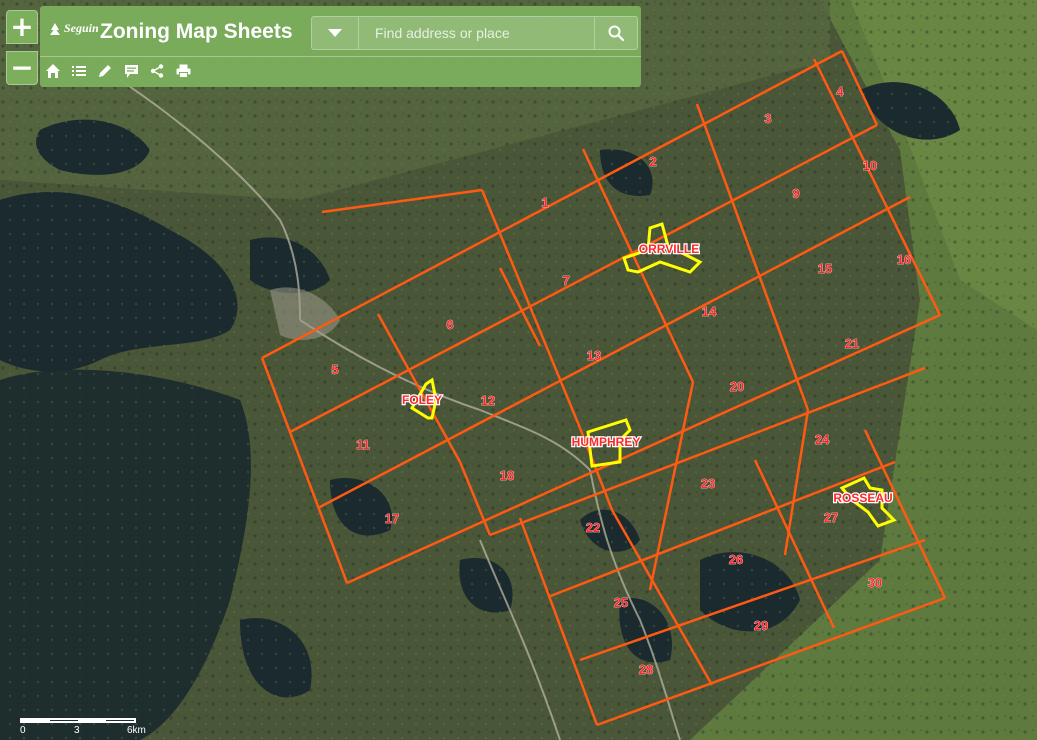 The width and height of the screenshot is (1037, 740). What do you see at coordinates (796, 194) in the screenshot?
I see `sheet-label-9: 9` at bounding box center [796, 194].